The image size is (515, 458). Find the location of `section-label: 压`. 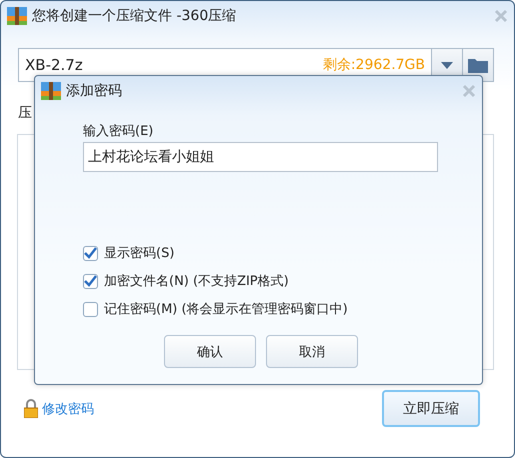

section-label: 压 is located at coordinates (25, 113).